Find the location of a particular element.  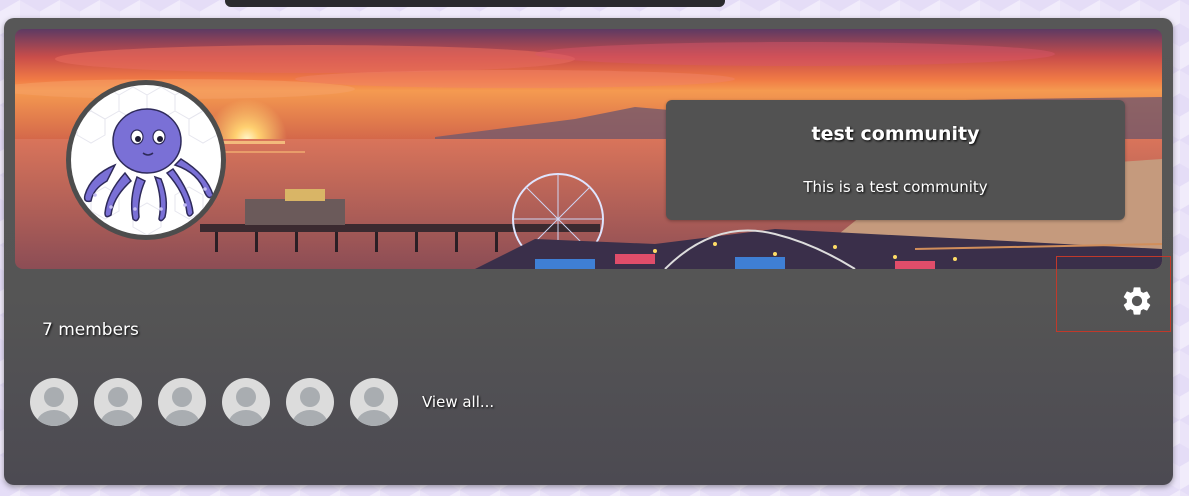

community-name: test community is located at coordinates (895, 134).